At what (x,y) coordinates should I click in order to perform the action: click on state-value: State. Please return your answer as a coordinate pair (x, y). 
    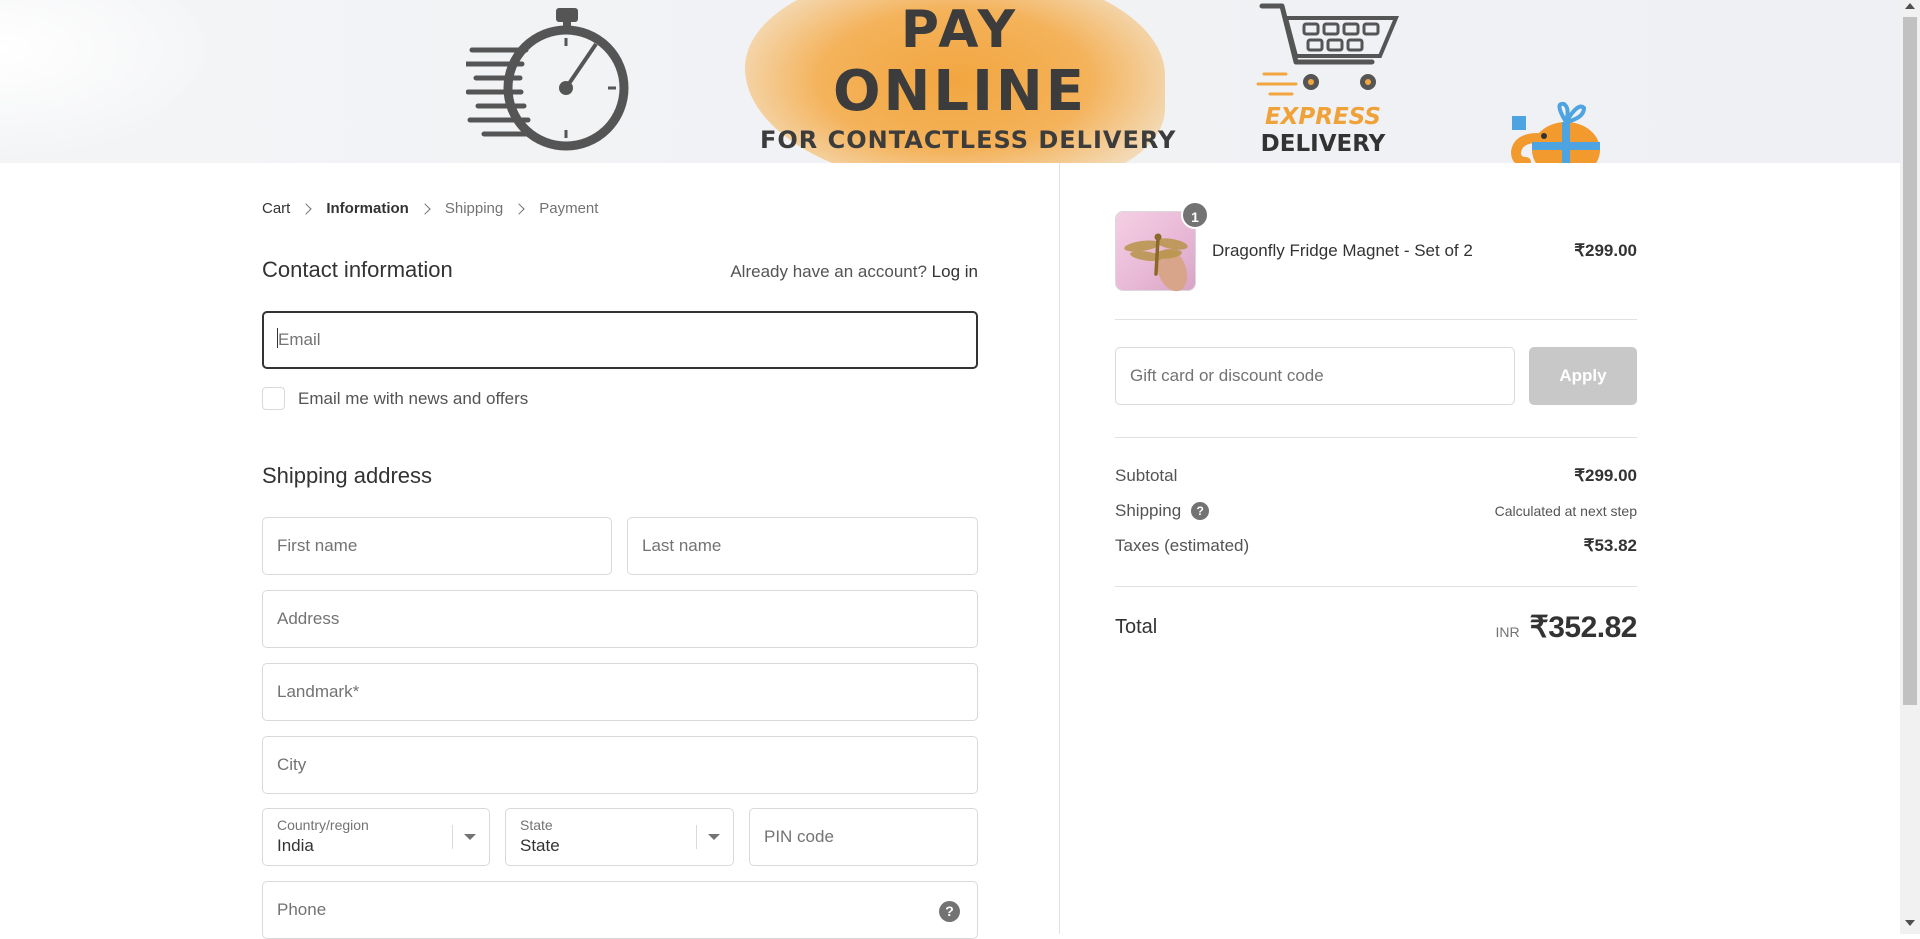
    Looking at the image, I should click on (540, 845).